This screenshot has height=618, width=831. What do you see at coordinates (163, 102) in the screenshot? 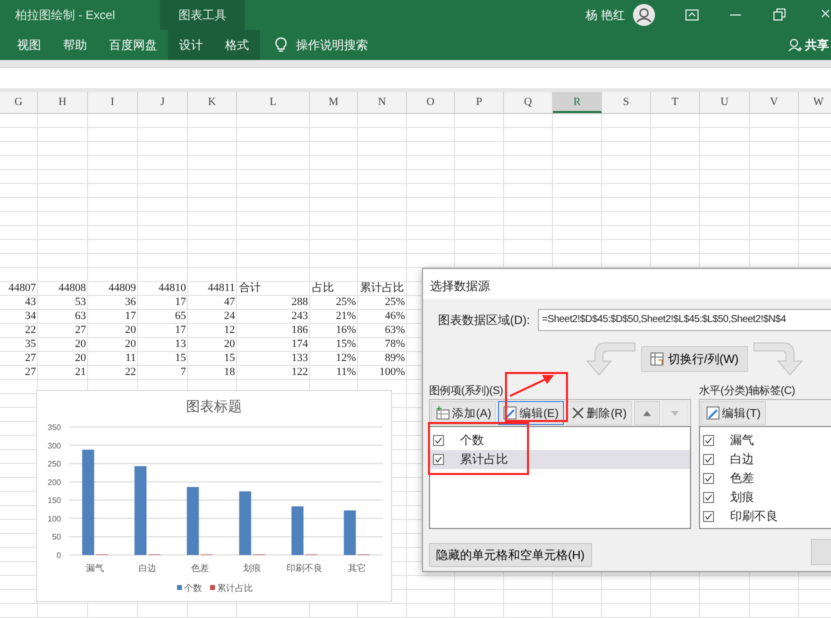
I see `column-header: J` at bounding box center [163, 102].